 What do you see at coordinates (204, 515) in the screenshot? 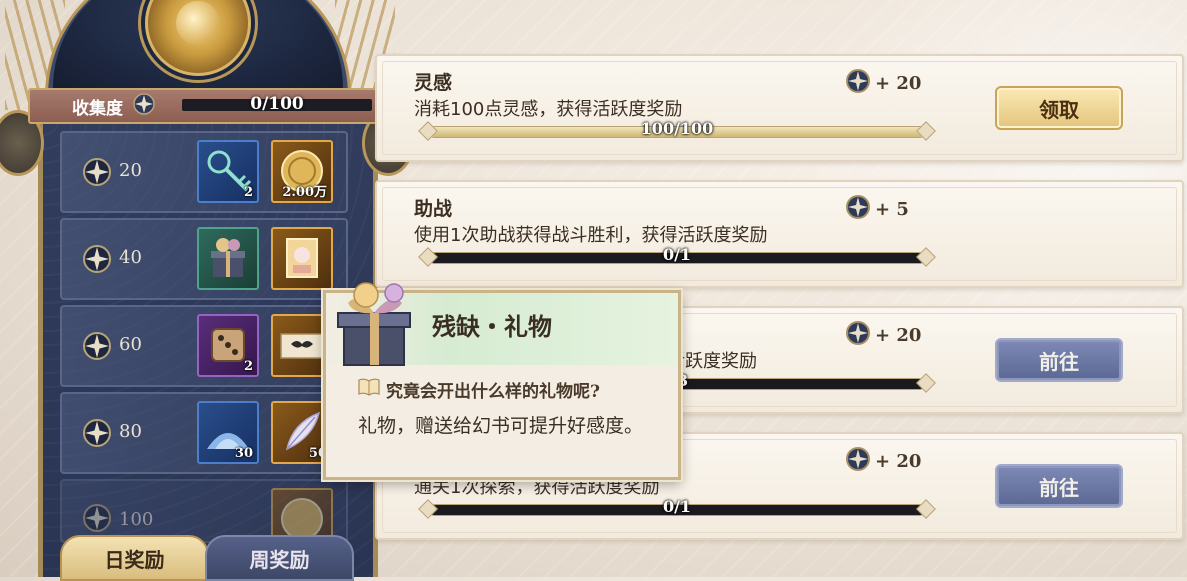
I see `reward-row: 100` at bounding box center [204, 515].